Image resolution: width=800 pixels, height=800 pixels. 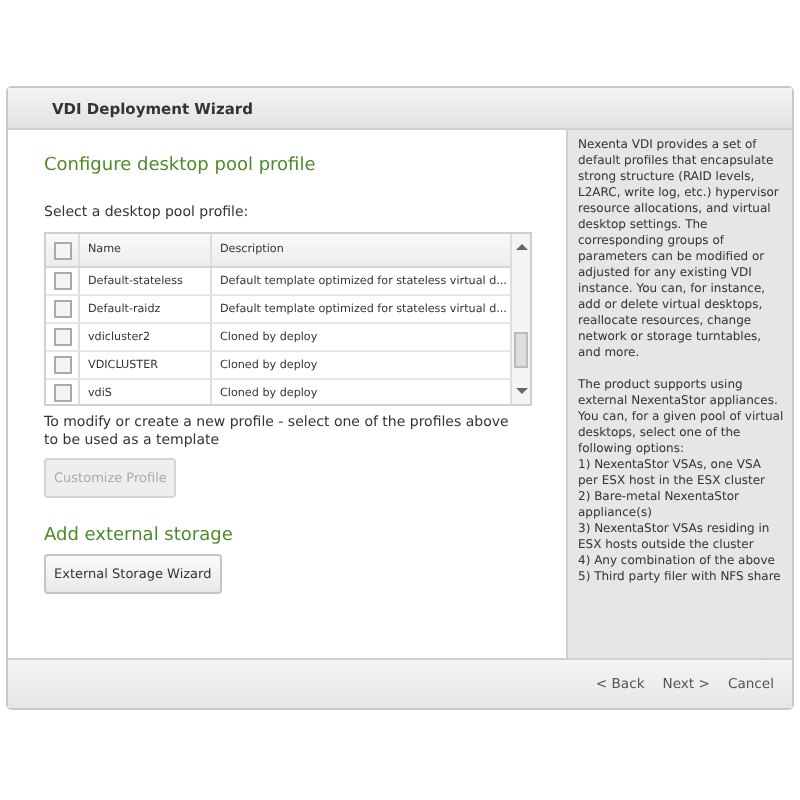 I want to click on scroll-thumb, so click(x=521, y=350).